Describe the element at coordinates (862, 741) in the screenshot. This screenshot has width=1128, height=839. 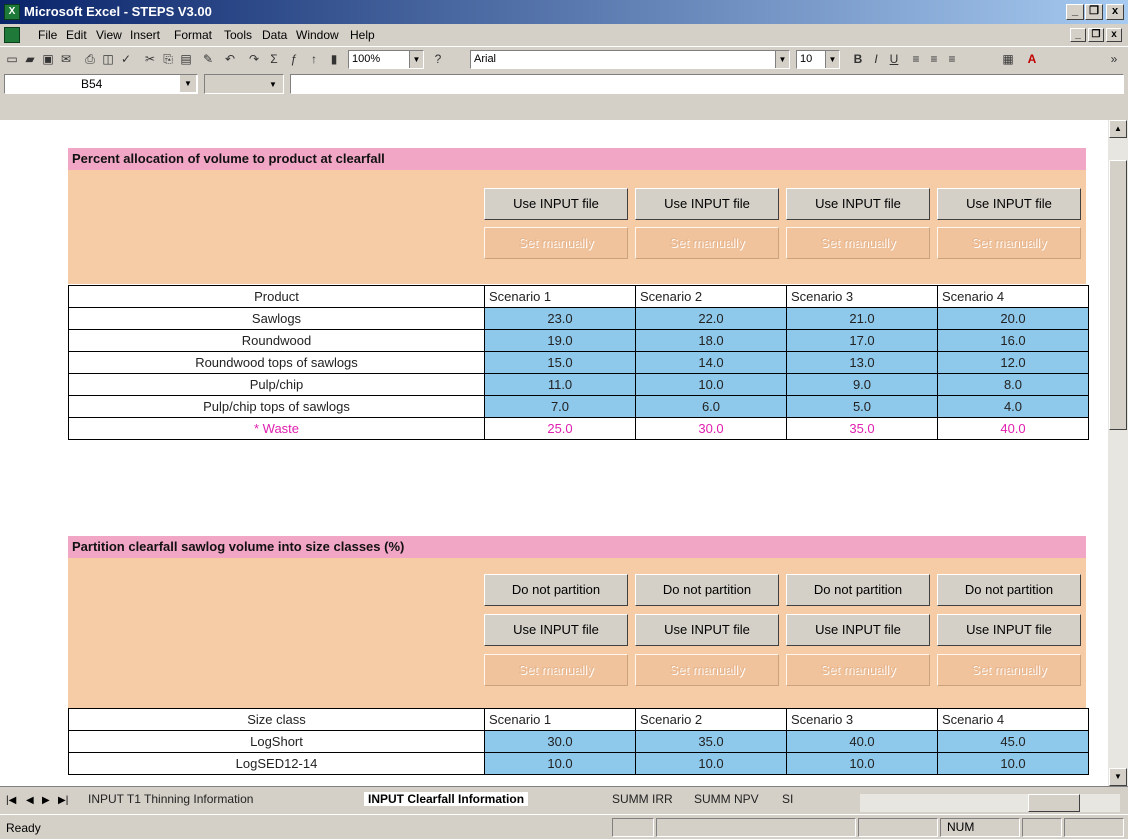
I see `value-cell: 40.0` at that location.